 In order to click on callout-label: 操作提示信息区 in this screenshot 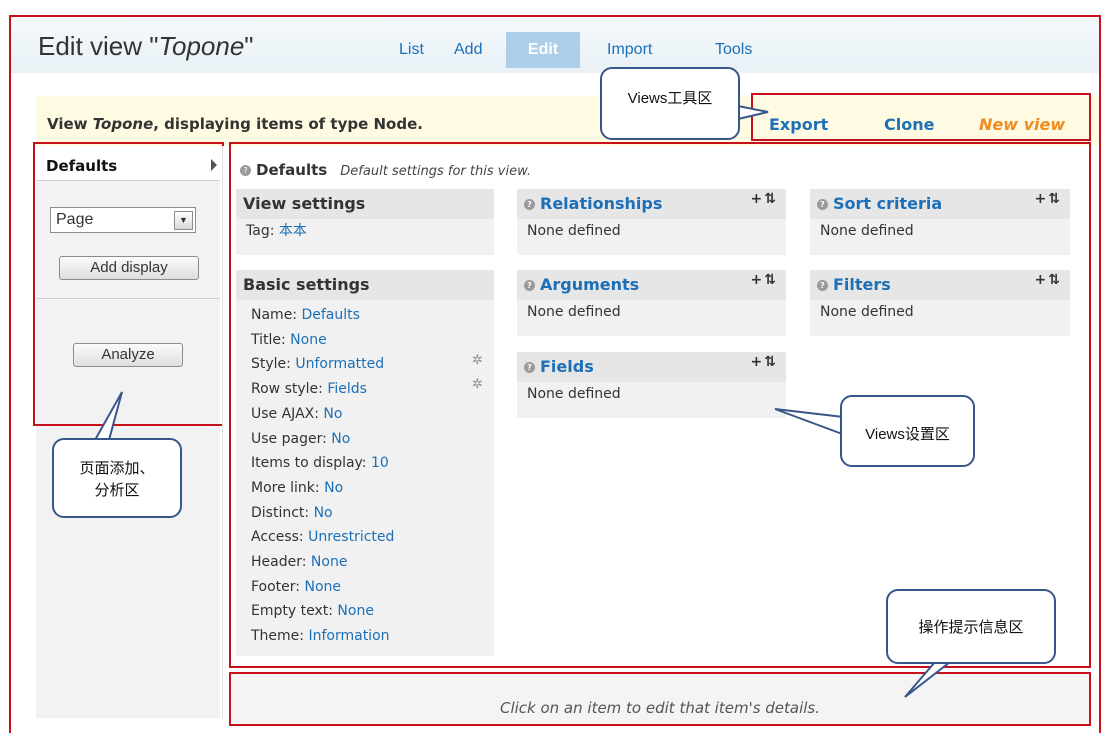, I will do `click(971, 627)`.